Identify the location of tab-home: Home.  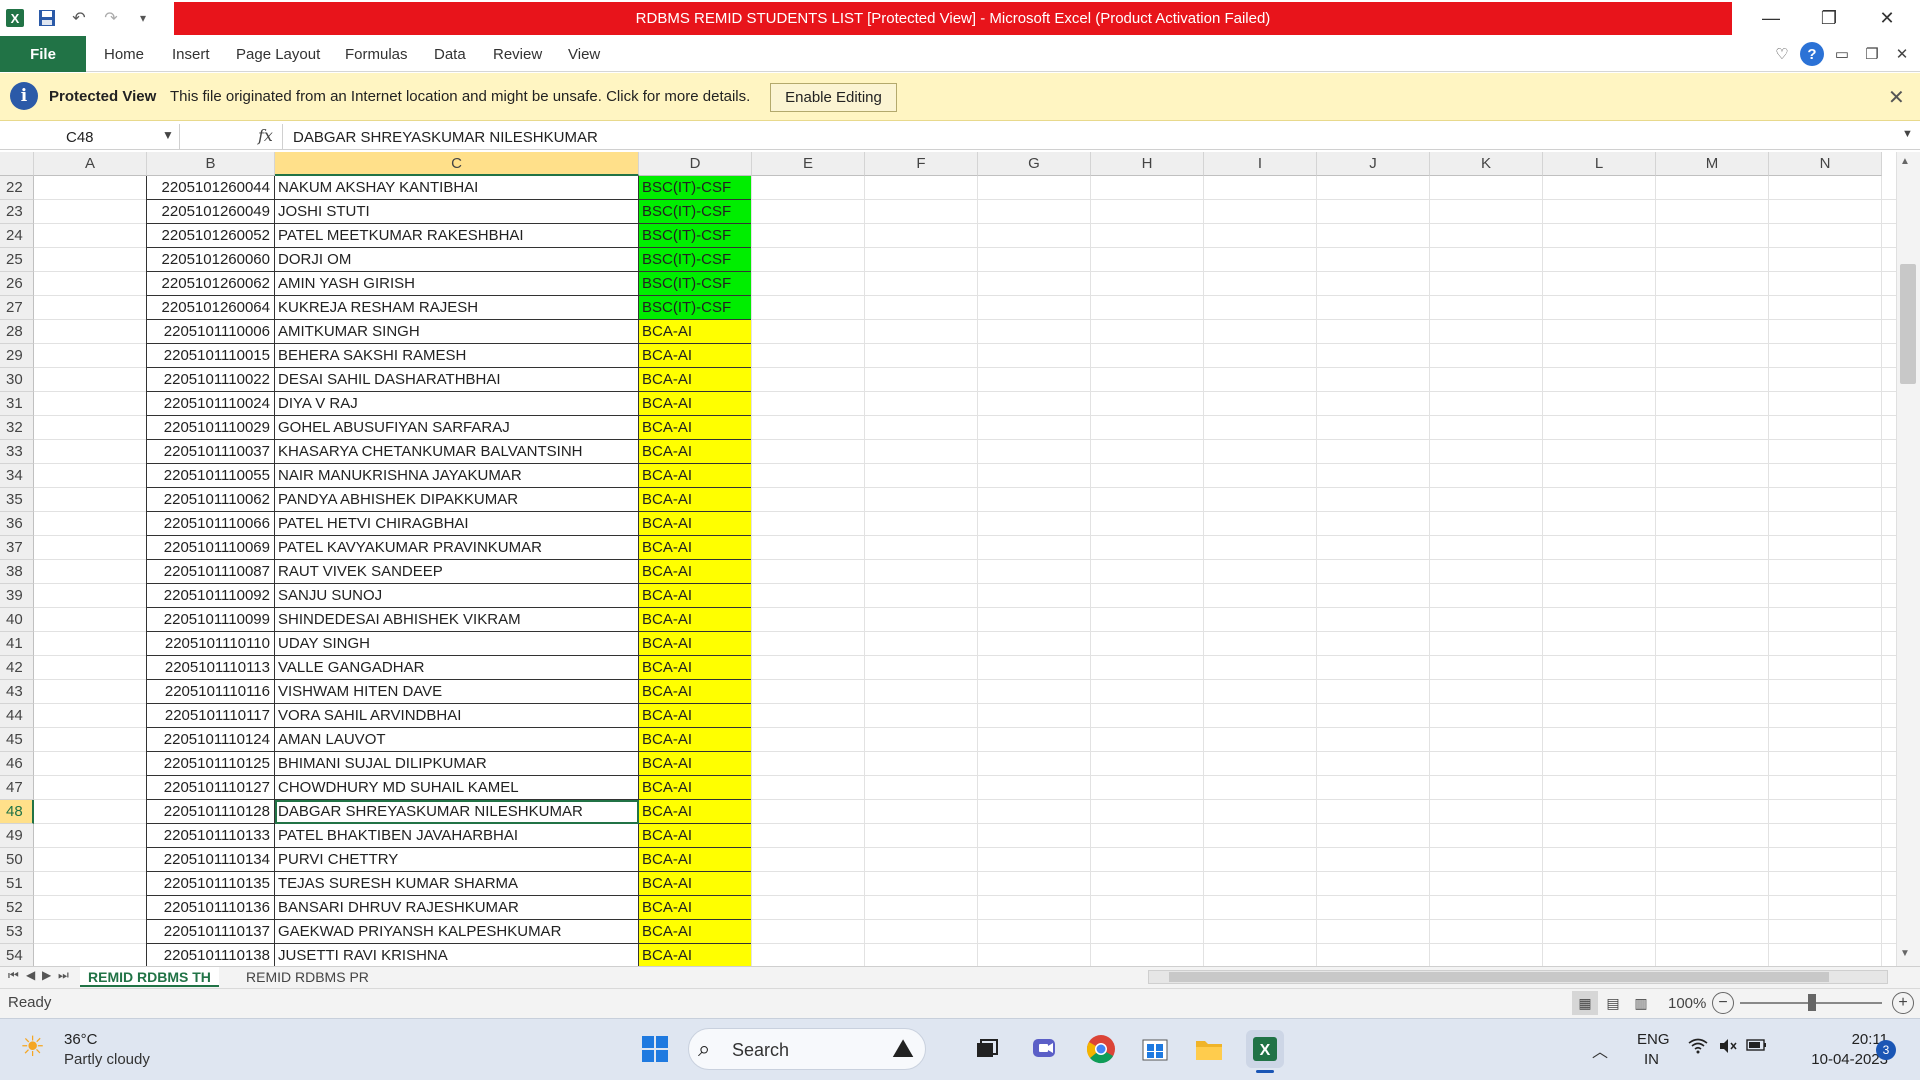
(124, 54).